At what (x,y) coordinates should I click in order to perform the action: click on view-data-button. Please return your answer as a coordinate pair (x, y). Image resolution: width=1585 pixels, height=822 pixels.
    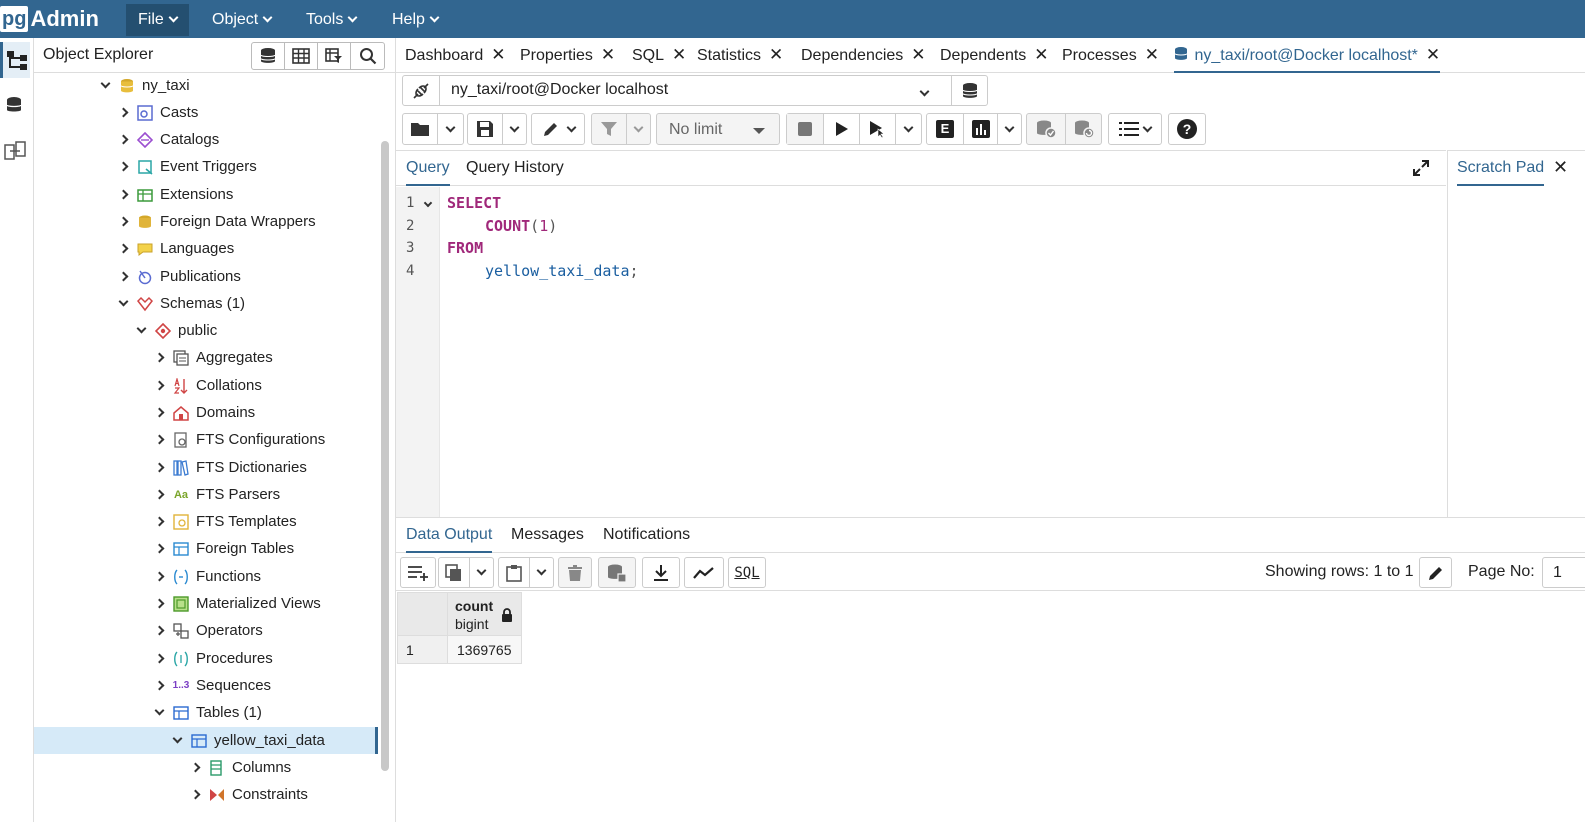
    Looking at the image, I should click on (301, 56).